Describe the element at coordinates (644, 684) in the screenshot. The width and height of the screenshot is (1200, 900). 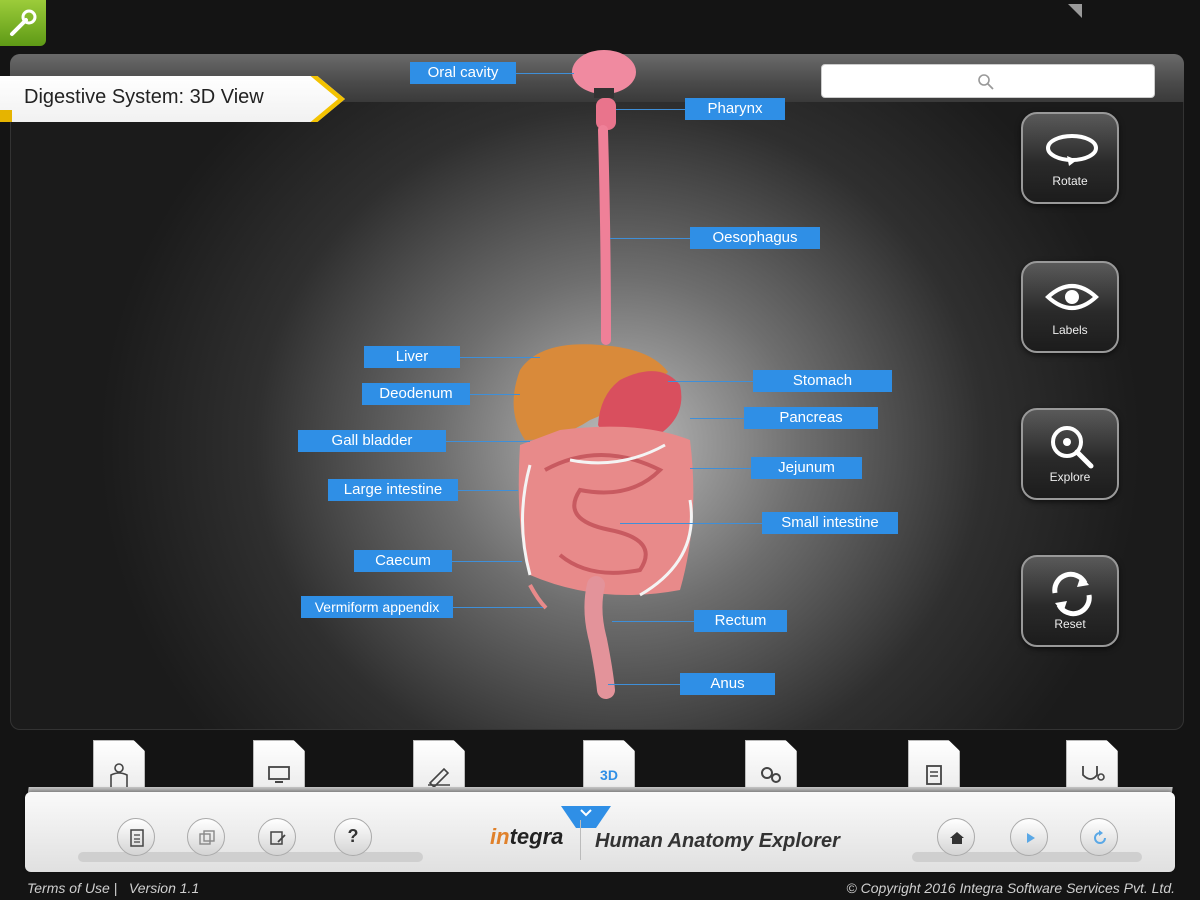
I see `leader-anus` at that location.